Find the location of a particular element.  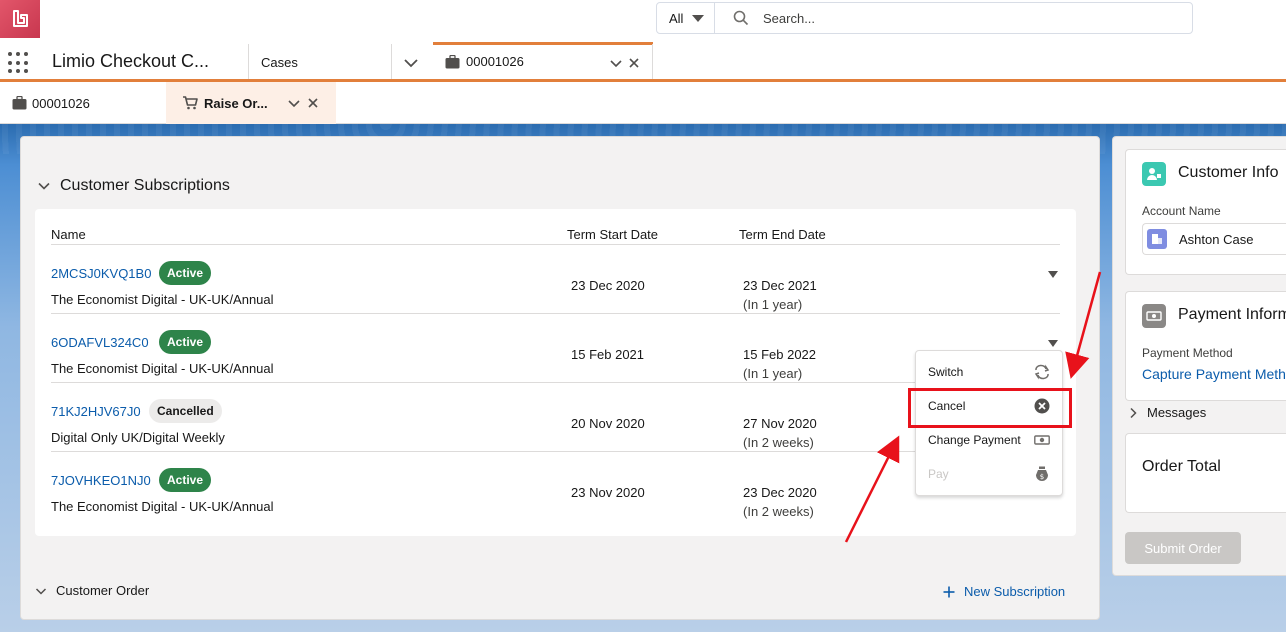

global-header: All is located at coordinates (643, 22).